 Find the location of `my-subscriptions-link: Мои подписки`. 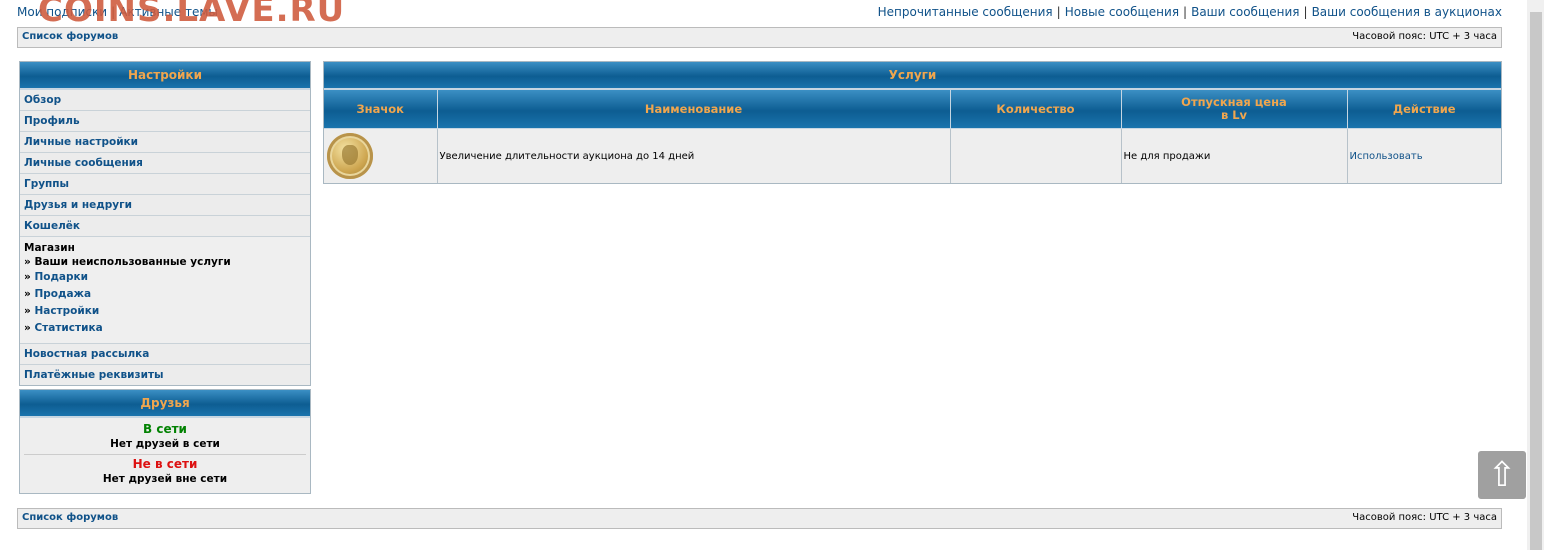

my-subscriptions-link: Мои подписки is located at coordinates (62, 12).